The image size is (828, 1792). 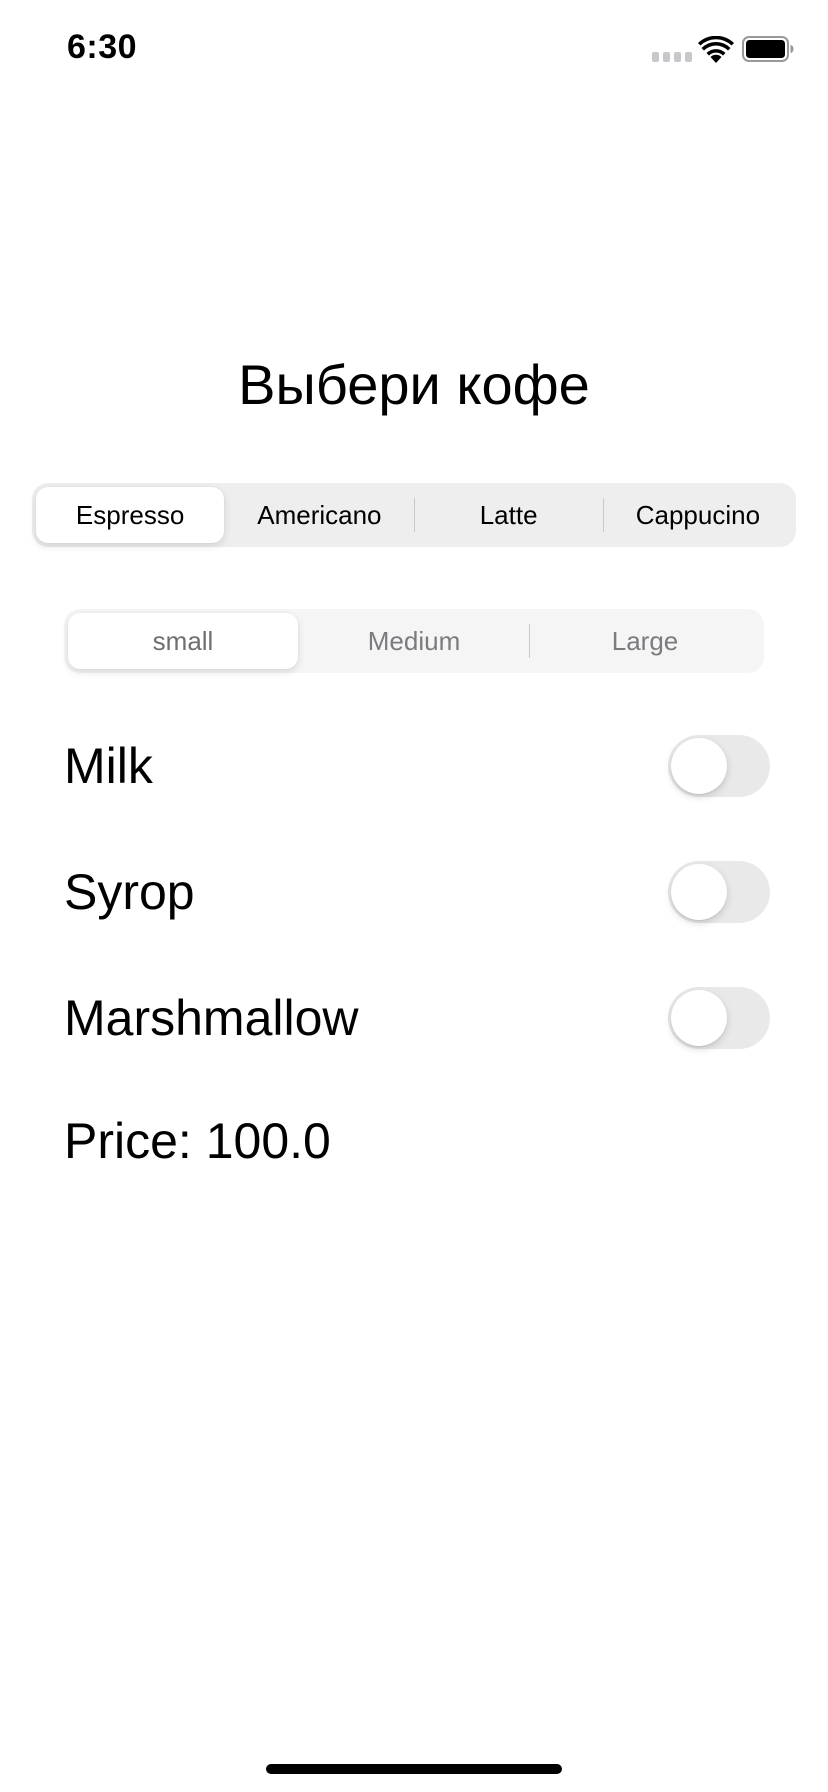 I want to click on option-label-milk: Milk, so click(x=108, y=766).